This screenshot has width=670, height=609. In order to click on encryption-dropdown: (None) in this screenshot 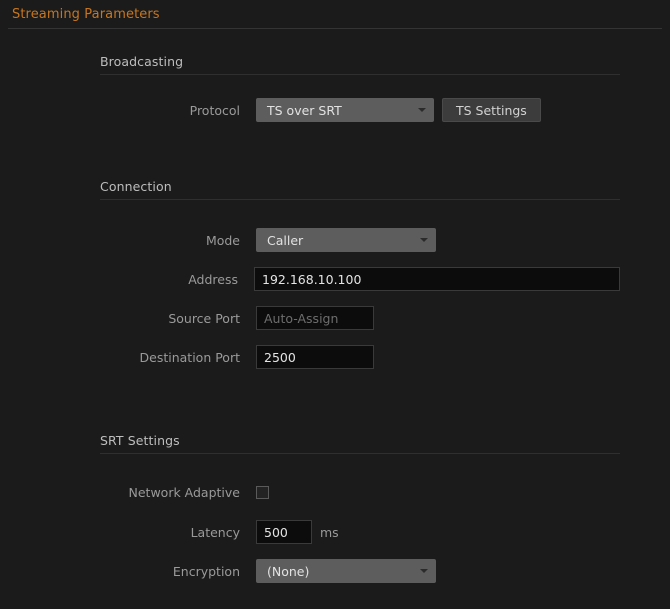, I will do `click(346, 571)`.